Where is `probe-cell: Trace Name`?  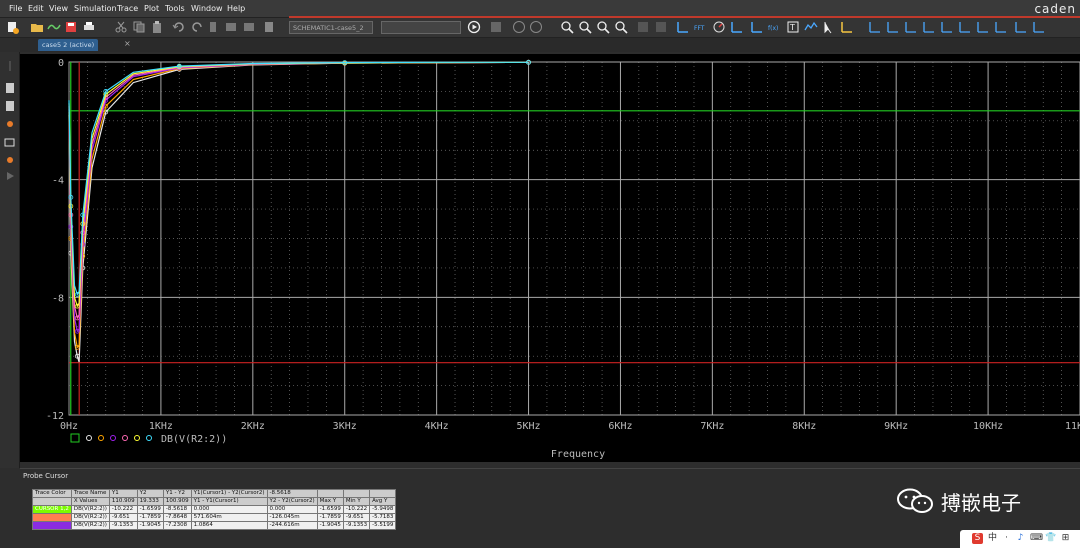 probe-cell: Trace Name is located at coordinates (90, 493).